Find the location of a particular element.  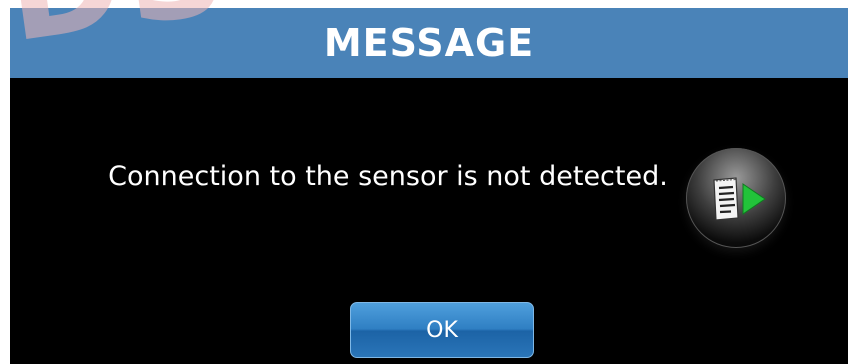

report-play-button is located at coordinates (736, 198).